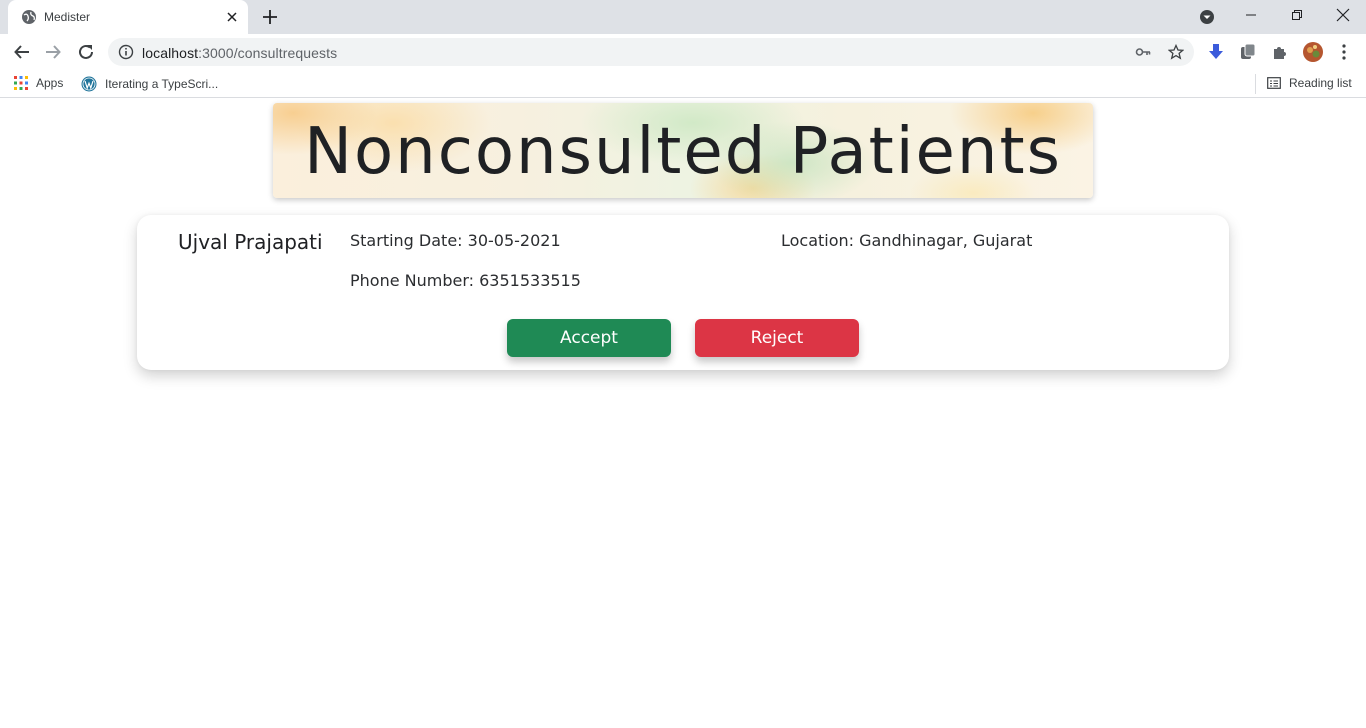  Describe the element at coordinates (651, 52) in the screenshot. I see `address-bar: localhost:3000/consultrequests` at that location.